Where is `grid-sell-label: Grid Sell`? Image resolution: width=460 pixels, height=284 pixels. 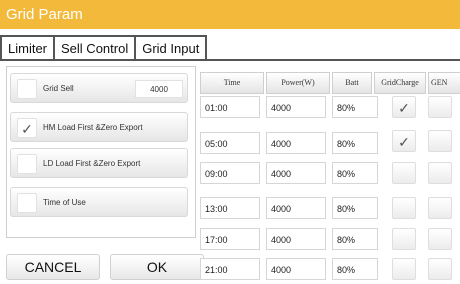
grid-sell-label: Grid Sell is located at coordinates (58, 88).